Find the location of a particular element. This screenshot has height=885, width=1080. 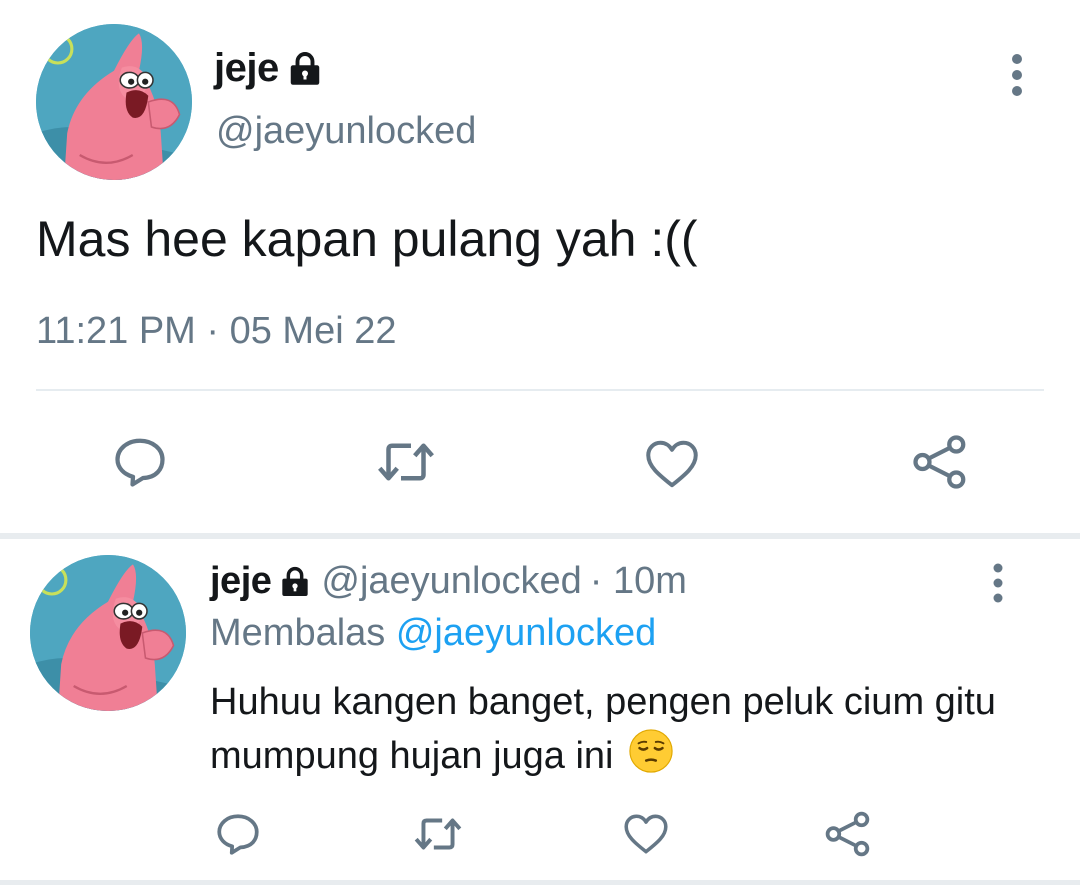

replying-to: Membalas @jaeyunlocked is located at coordinates (433, 633).